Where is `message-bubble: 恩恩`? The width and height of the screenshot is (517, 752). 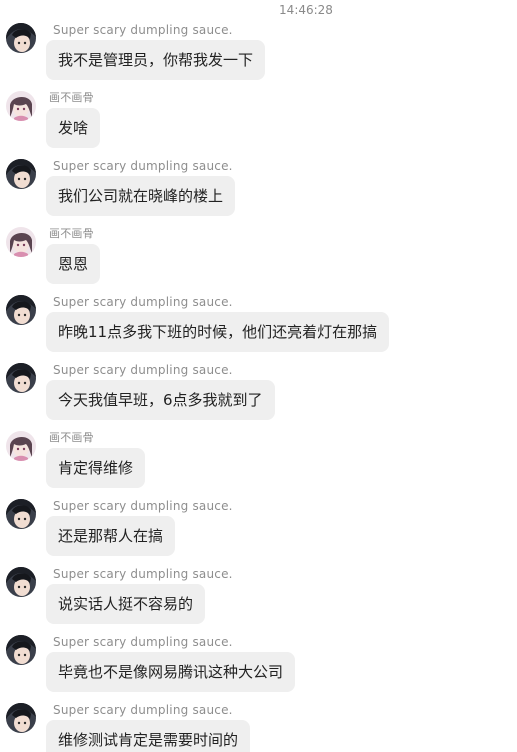 message-bubble: 恩恩 is located at coordinates (73, 264).